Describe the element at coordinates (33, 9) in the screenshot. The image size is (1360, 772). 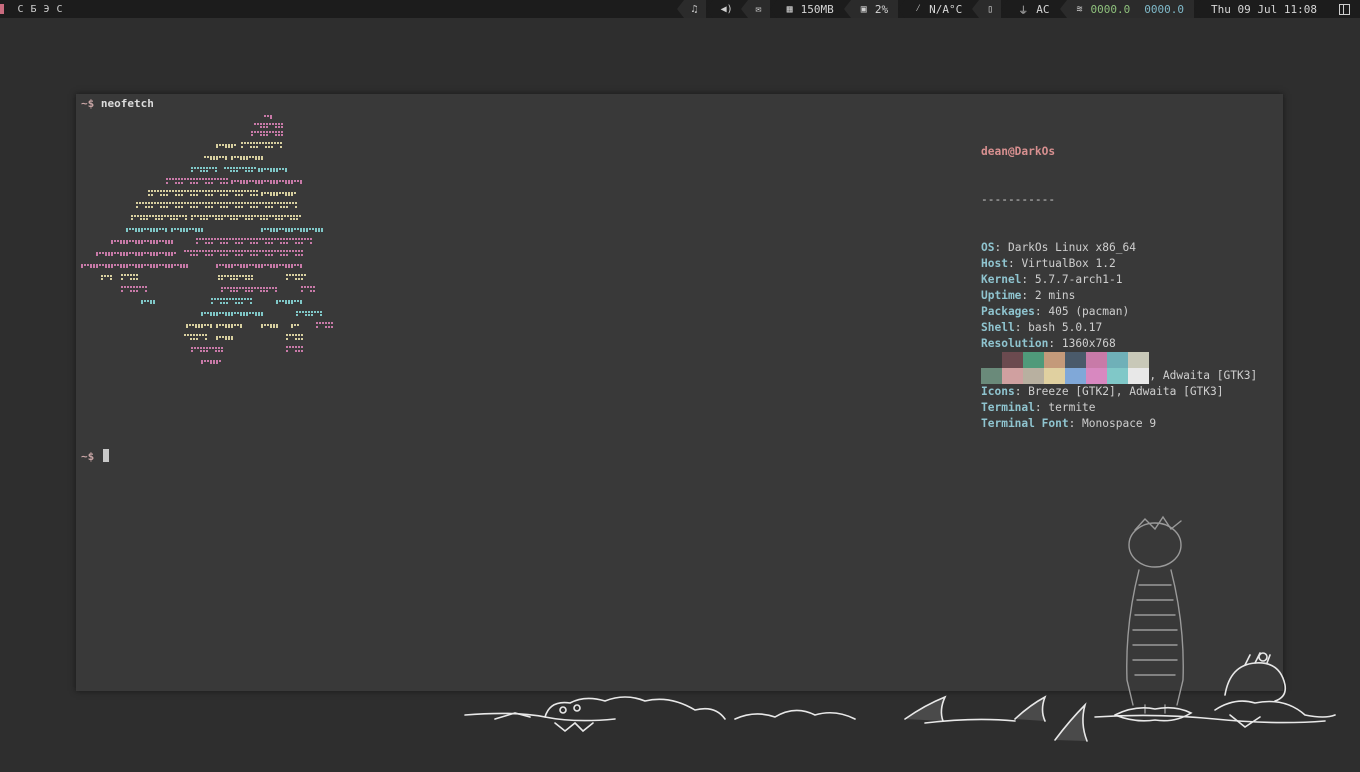
I see `tag-2: Б` at that location.